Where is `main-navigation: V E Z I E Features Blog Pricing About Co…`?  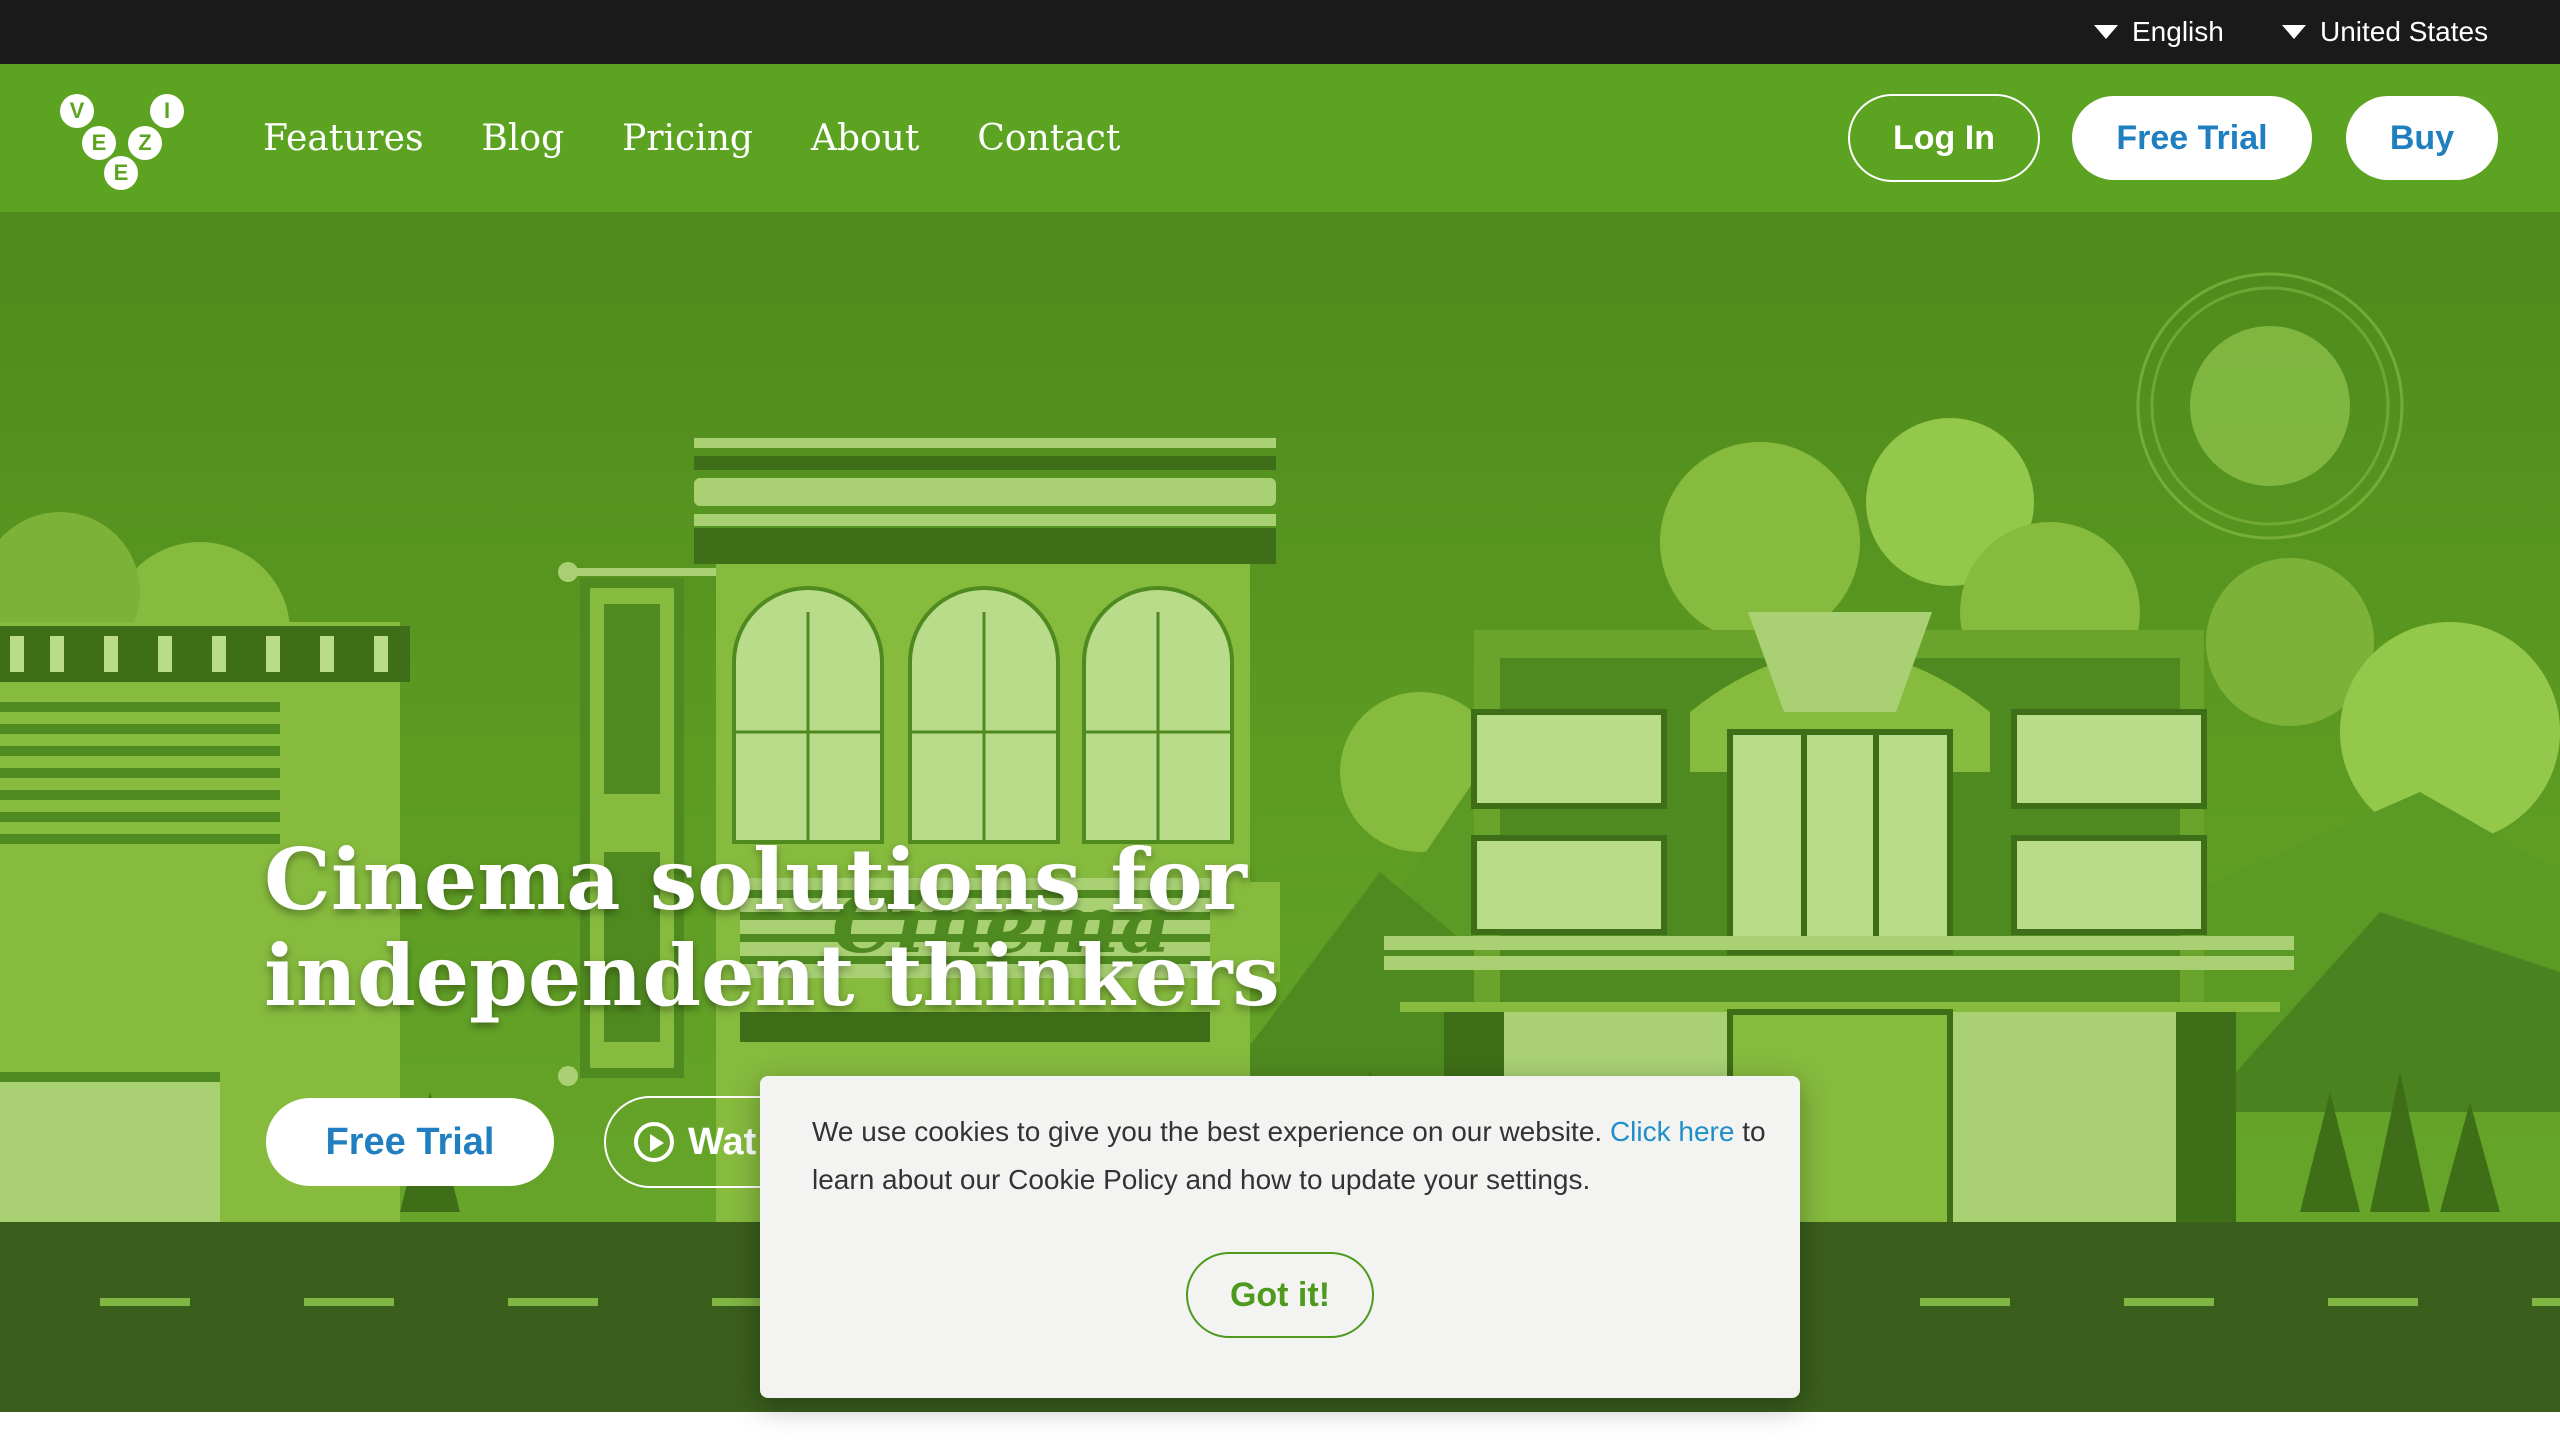 main-navigation: V E Z I E Features Blog Pricing About Co… is located at coordinates (1280, 138).